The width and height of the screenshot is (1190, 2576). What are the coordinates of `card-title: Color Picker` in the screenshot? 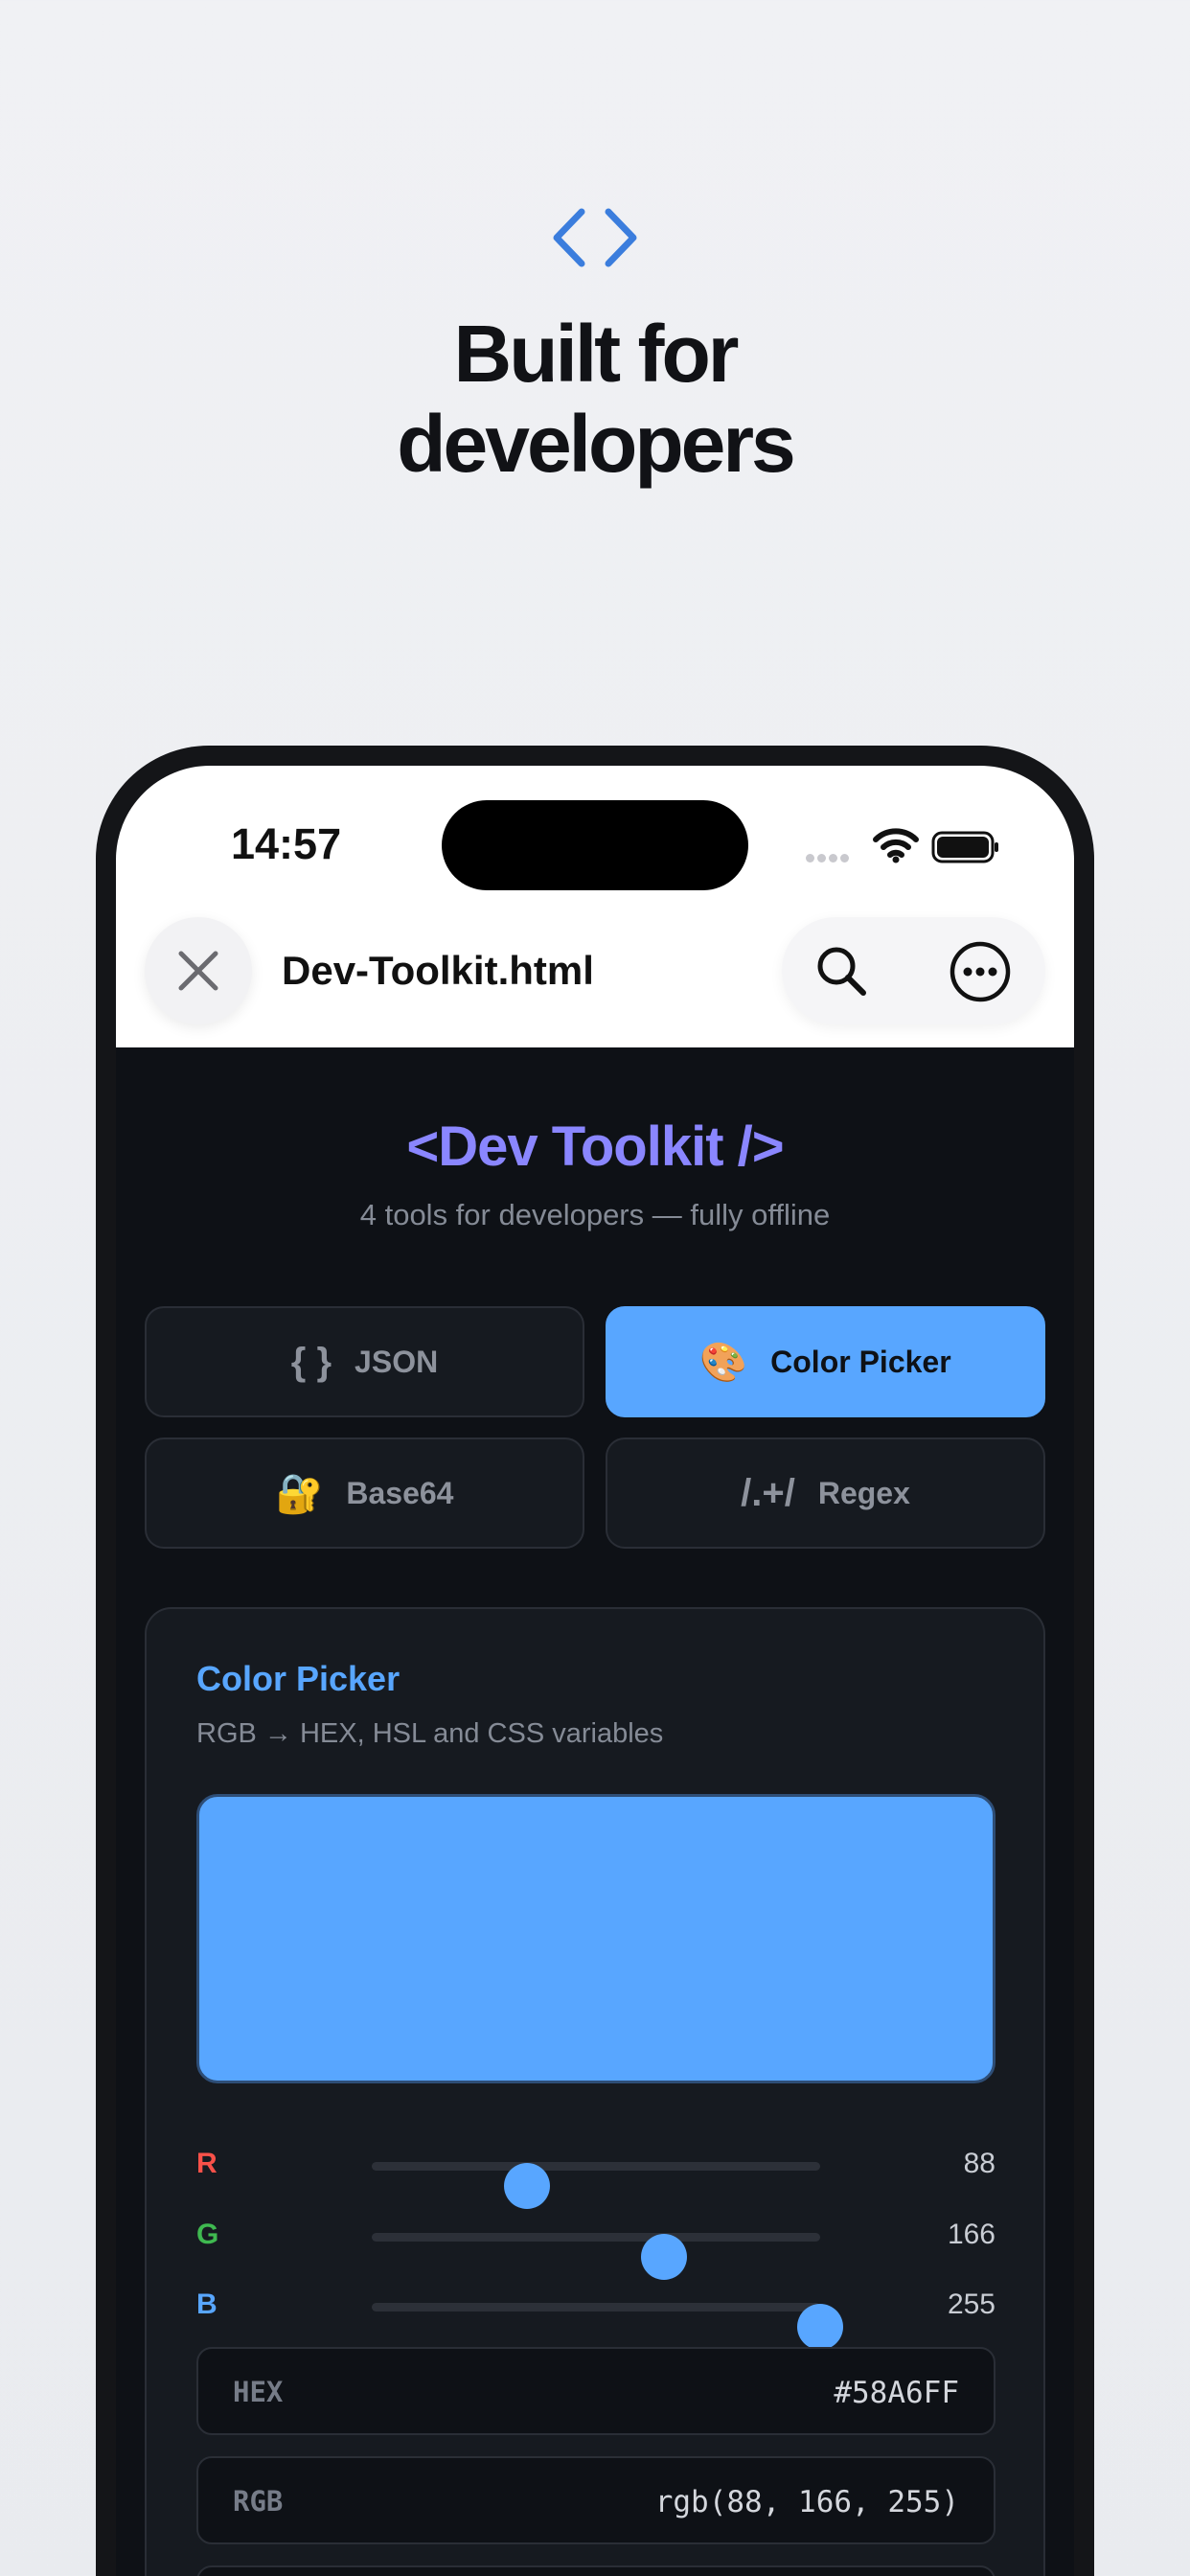 It's located at (298, 1678).